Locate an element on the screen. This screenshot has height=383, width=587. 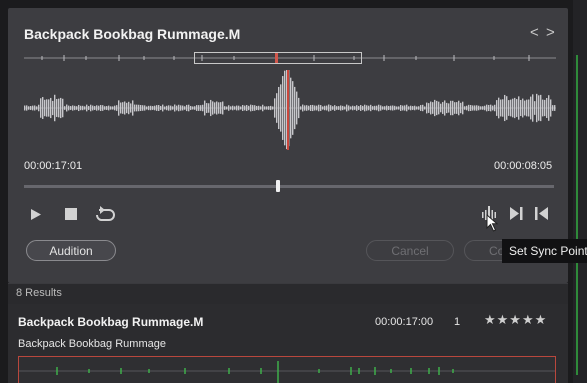
playhead-handle is located at coordinates (278, 186).